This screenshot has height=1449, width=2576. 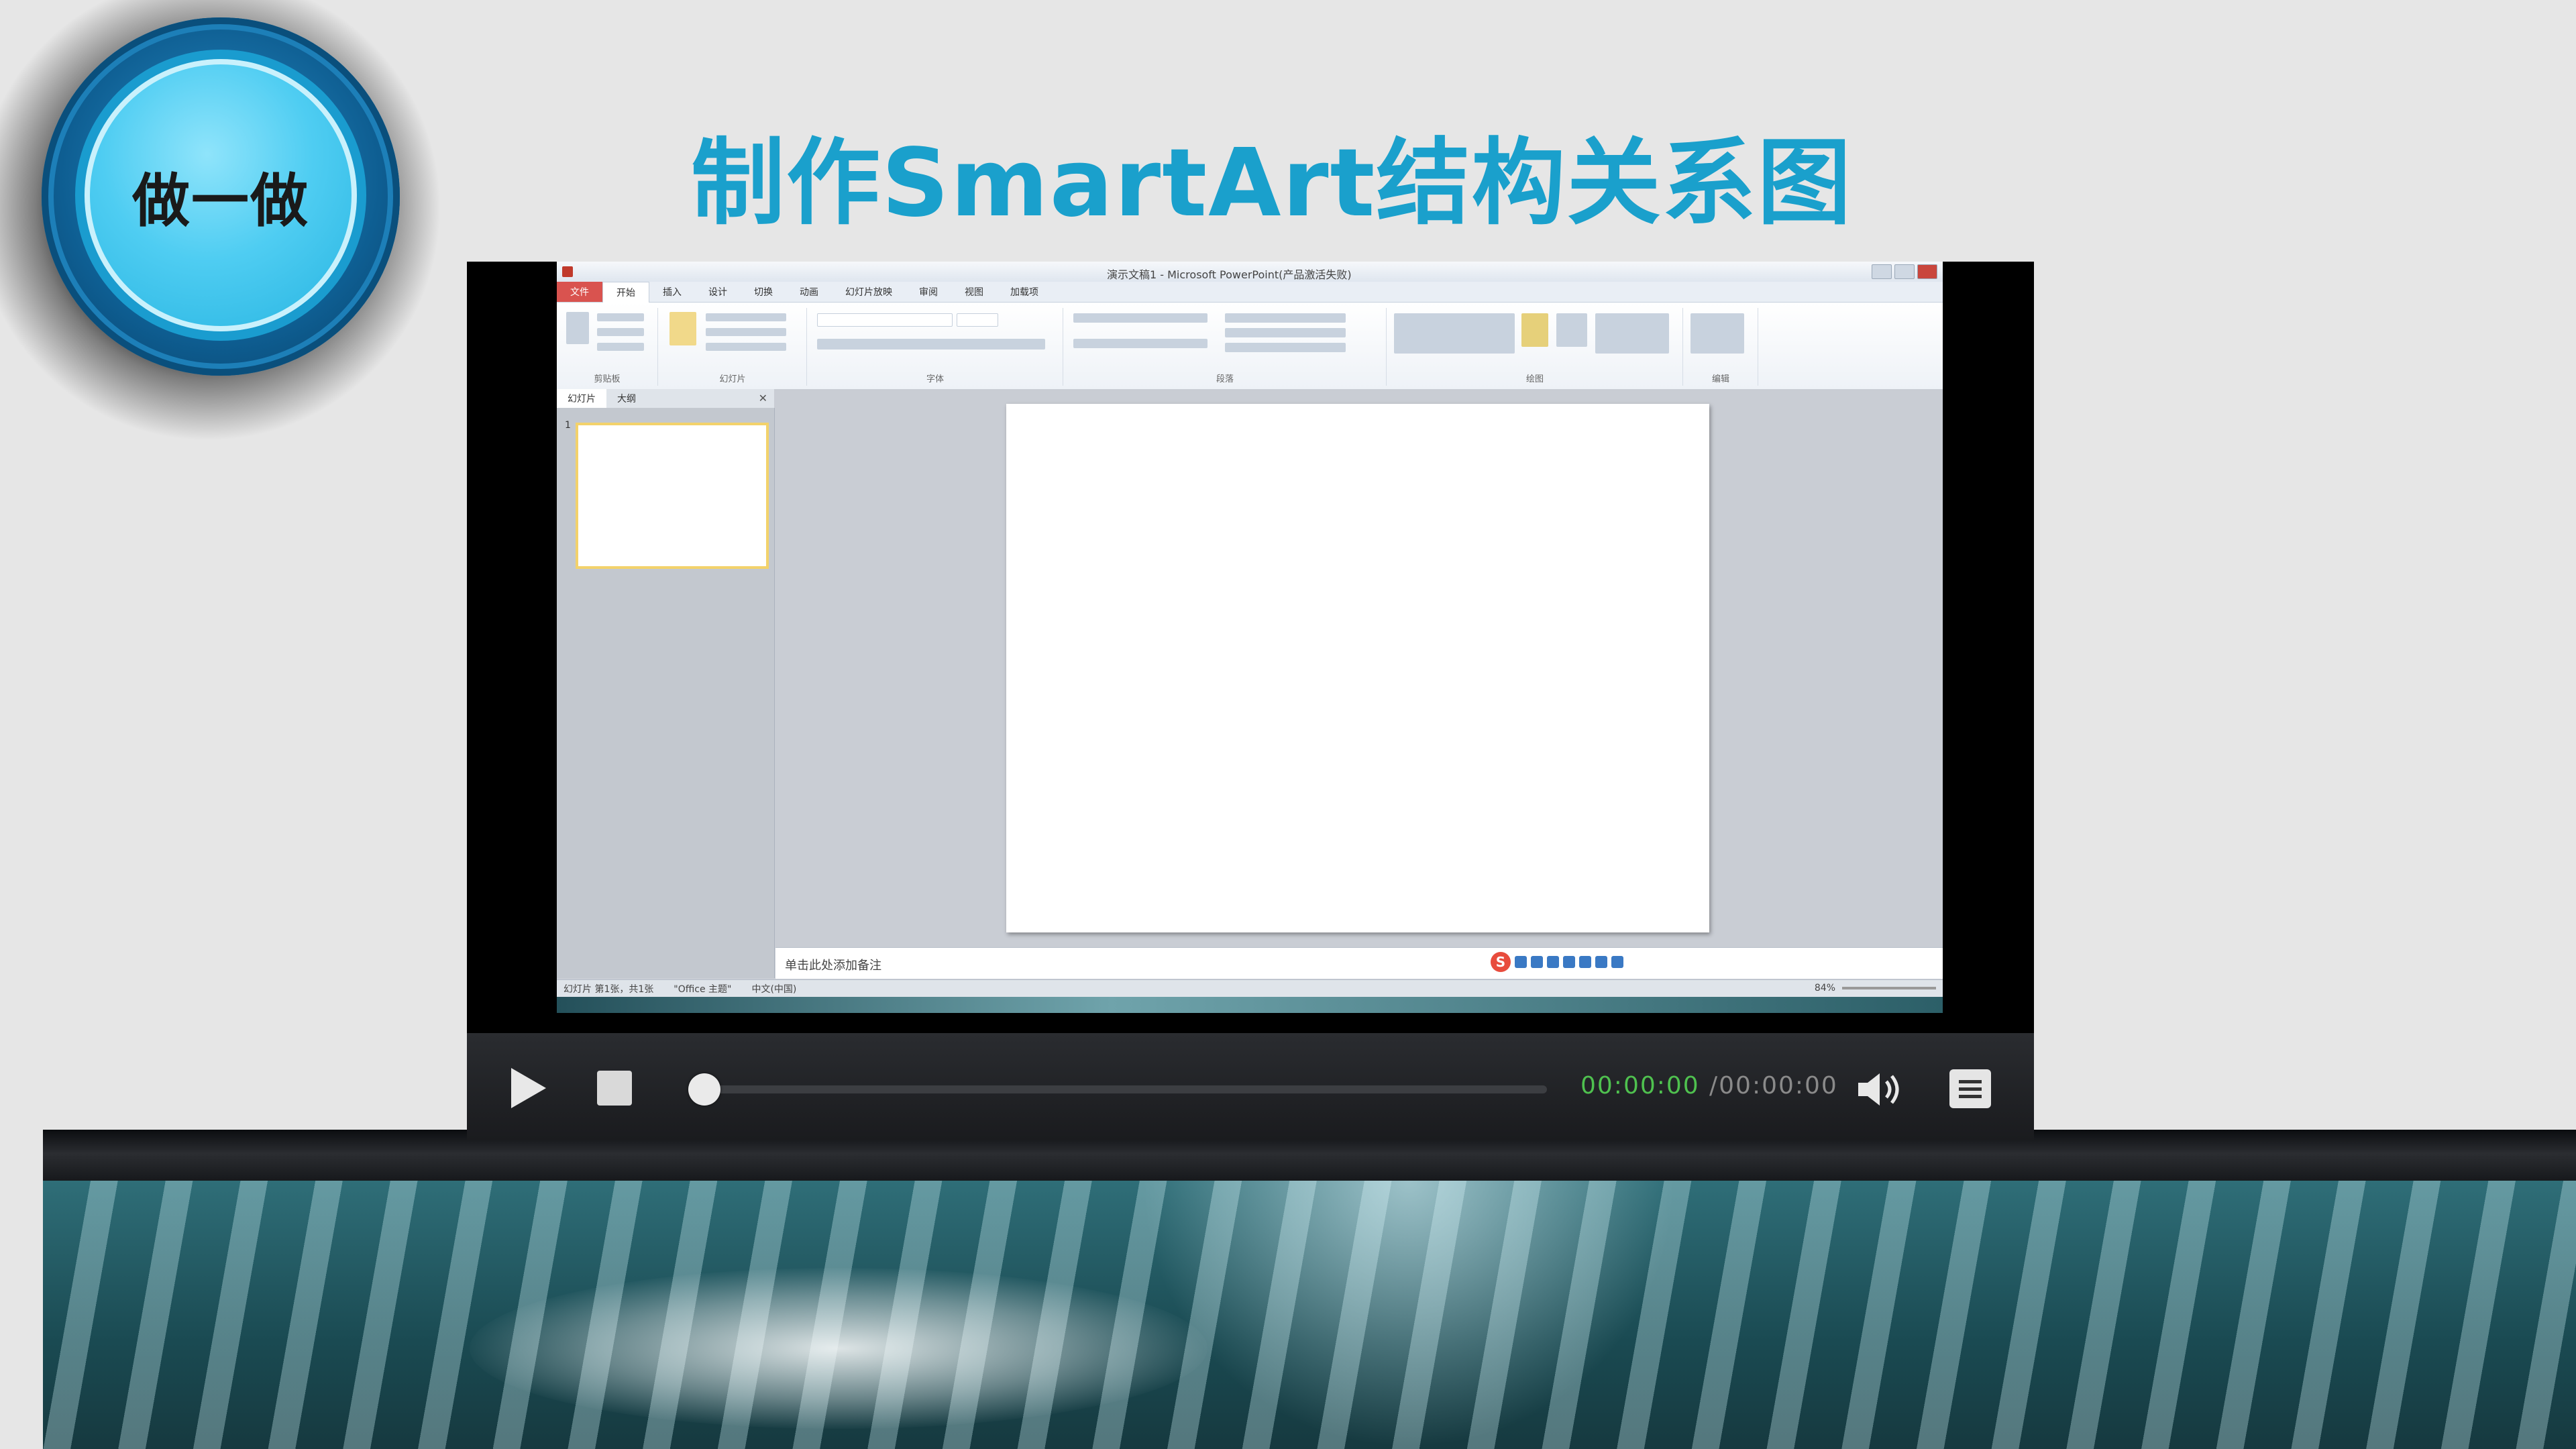 What do you see at coordinates (1553, 962) in the screenshot?
I see `ime-emoji-icon` at bounding box center [1553, 962].